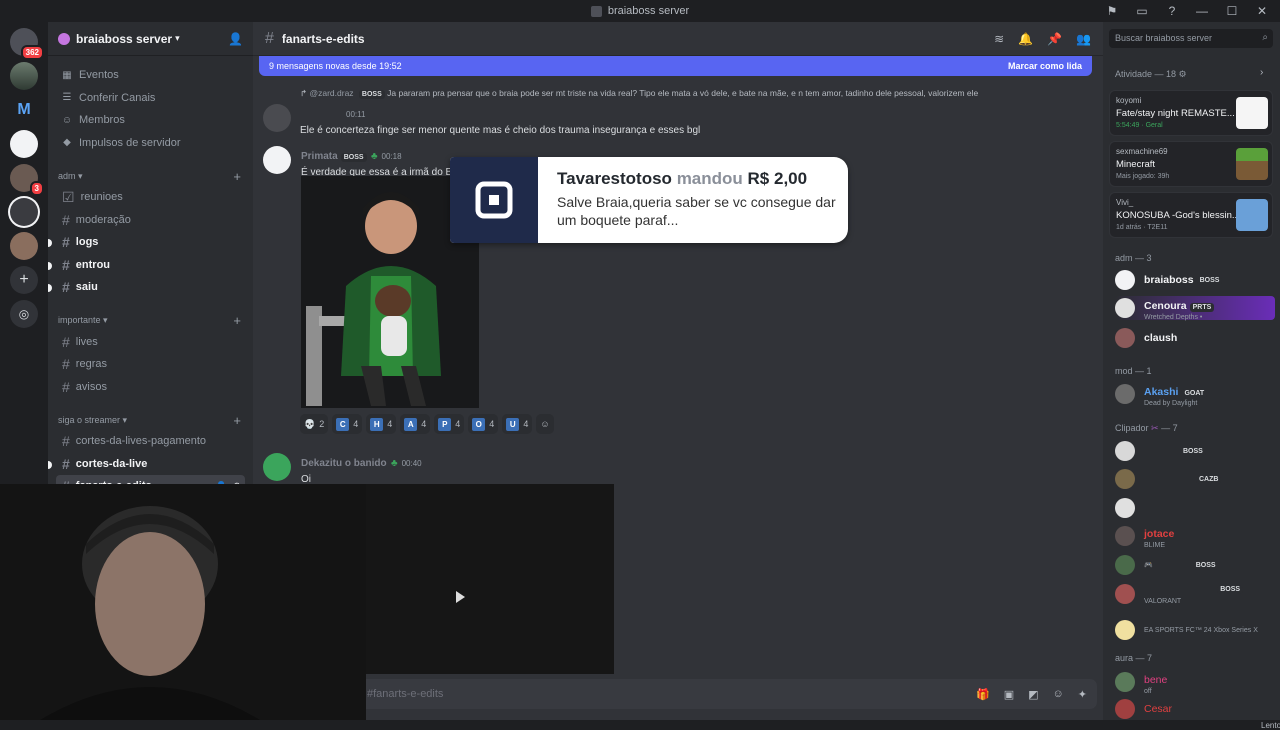 The width and height of the screenshot is (1280, 730). Describe the element at coordinates (999, 39) in the screenshot. I see `threads-icon: ≋` at that location.